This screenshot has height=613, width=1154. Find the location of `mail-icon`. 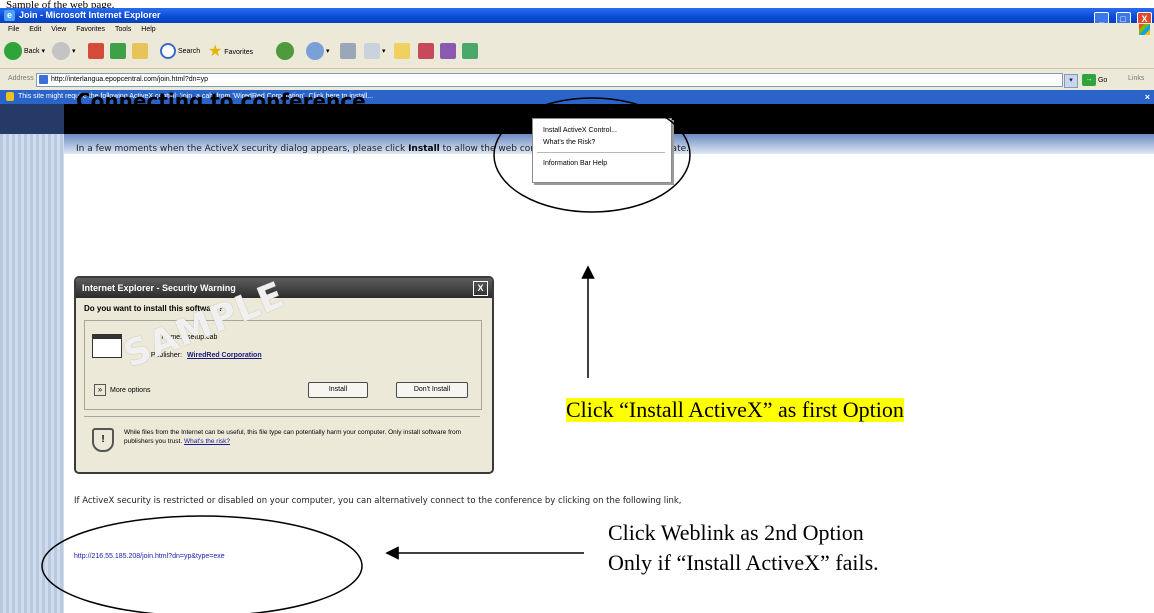

mail-icon is located at coordinates (315, 51).